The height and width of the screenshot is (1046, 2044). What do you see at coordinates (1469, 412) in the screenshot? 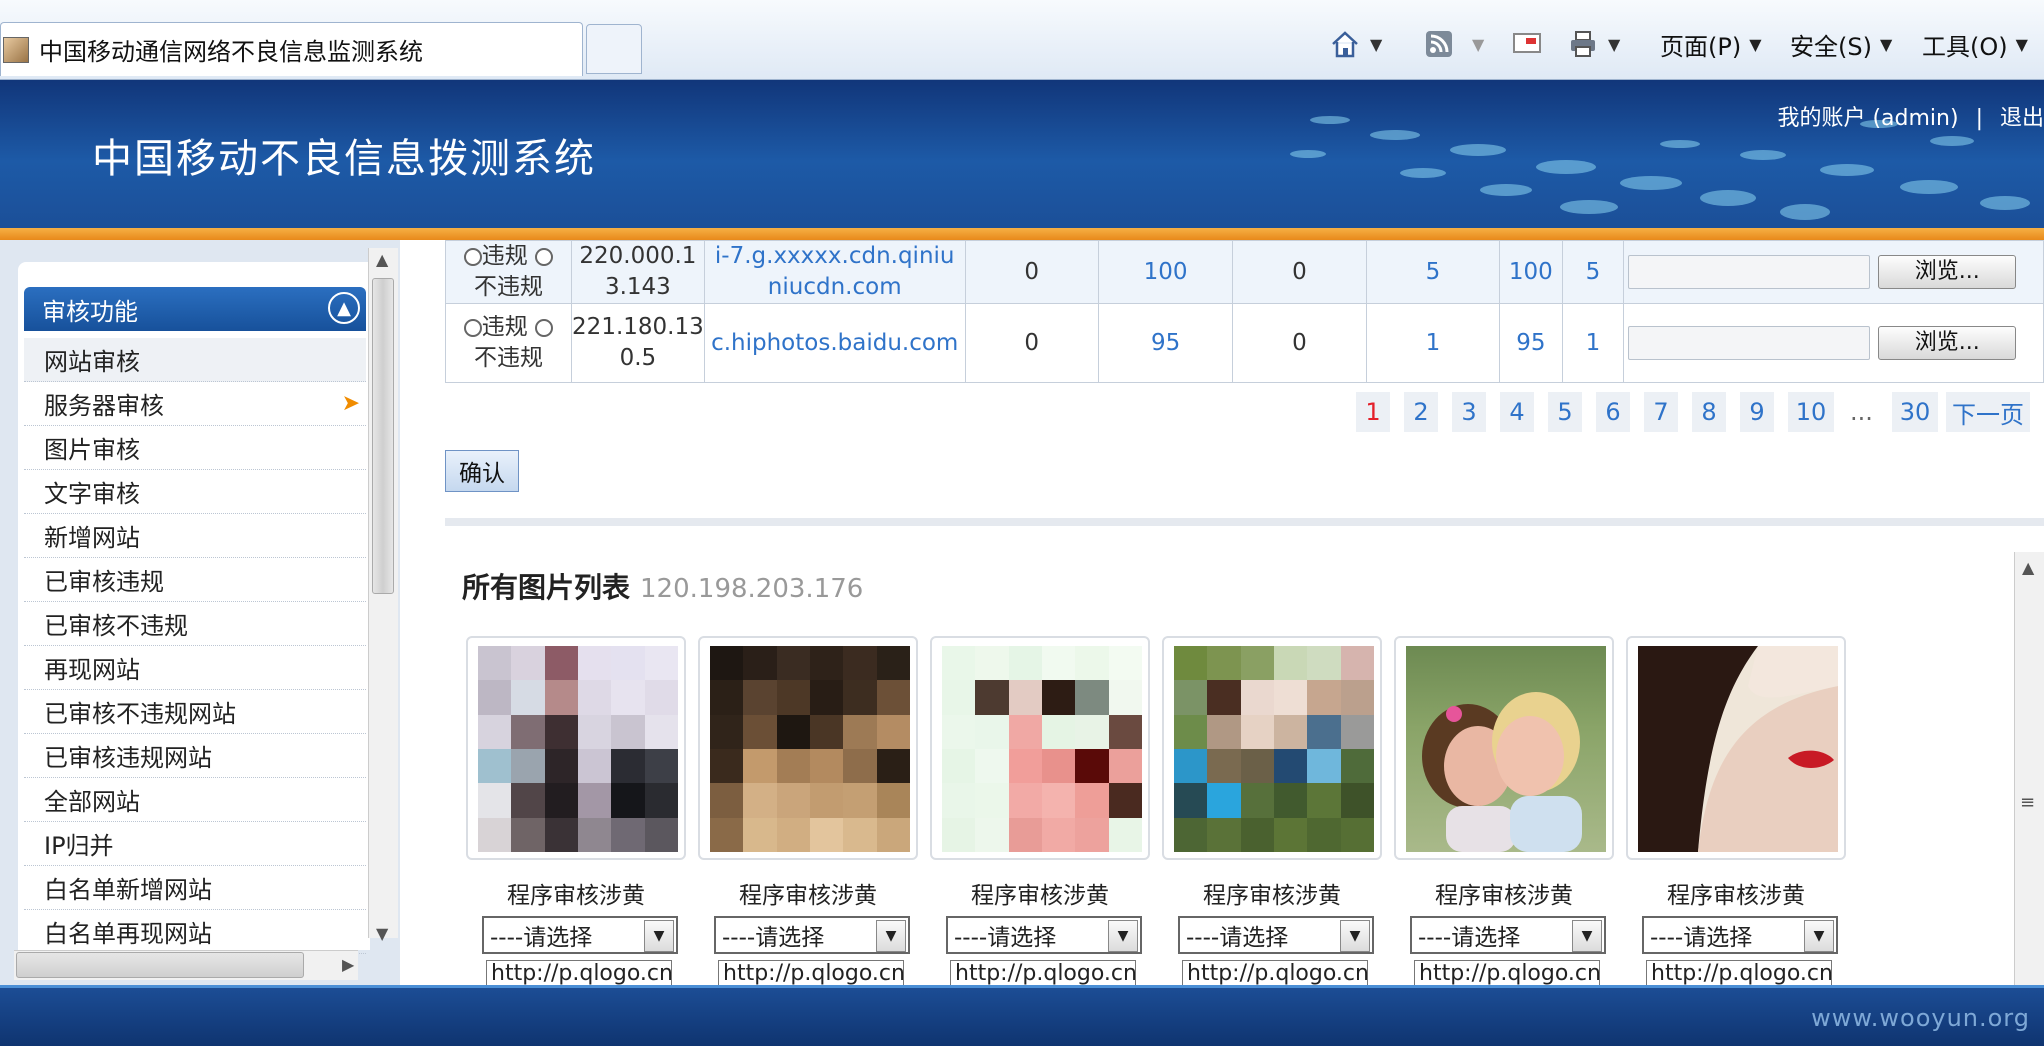
I see `page-link-3: 3` at bounding box center [1469, 412].